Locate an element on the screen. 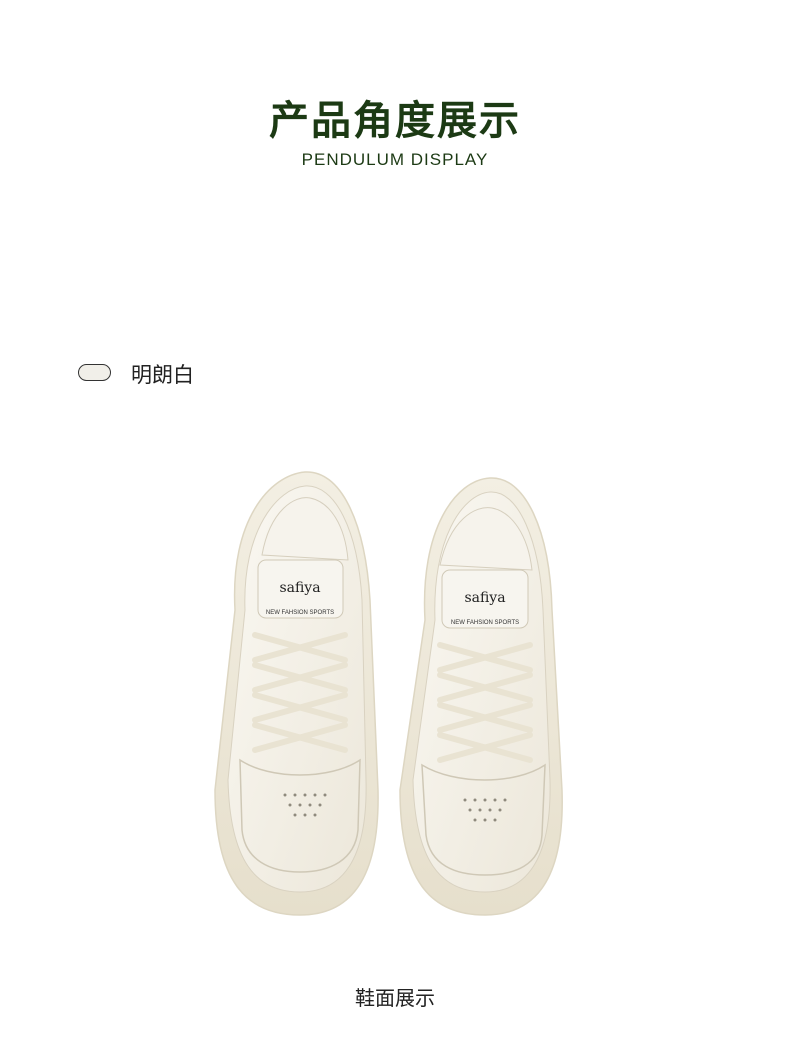  color-name-label: 明朗白 is located at coordinates (162, 375).